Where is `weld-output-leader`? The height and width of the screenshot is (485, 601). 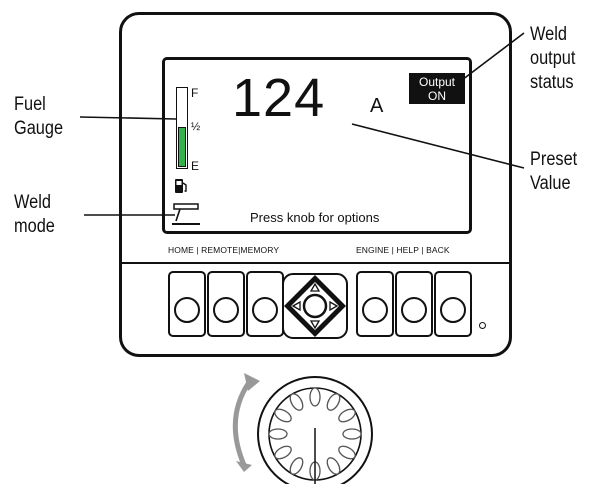 weld-output-leader is located at coordinates (493, 56).